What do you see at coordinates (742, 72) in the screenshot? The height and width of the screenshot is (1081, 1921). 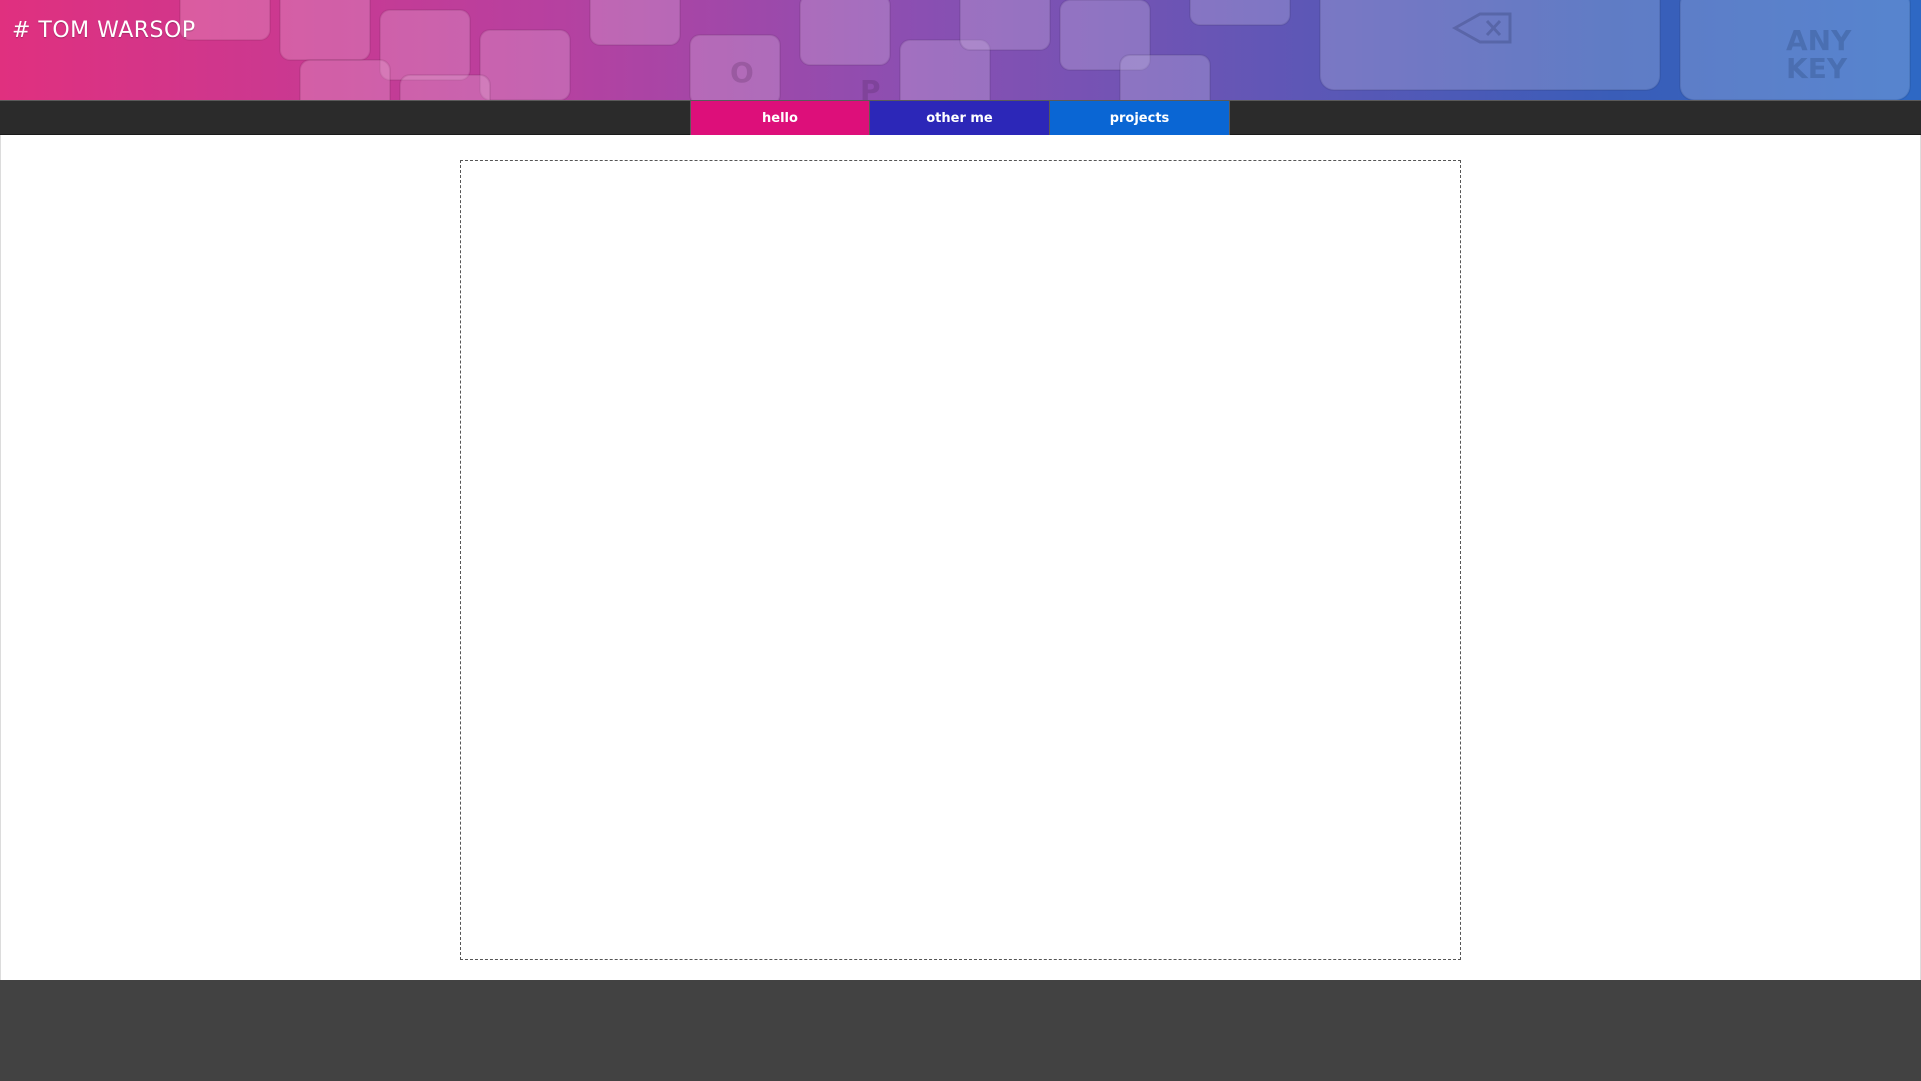 I see `svg-text: O` at bounding box center [742, 72].